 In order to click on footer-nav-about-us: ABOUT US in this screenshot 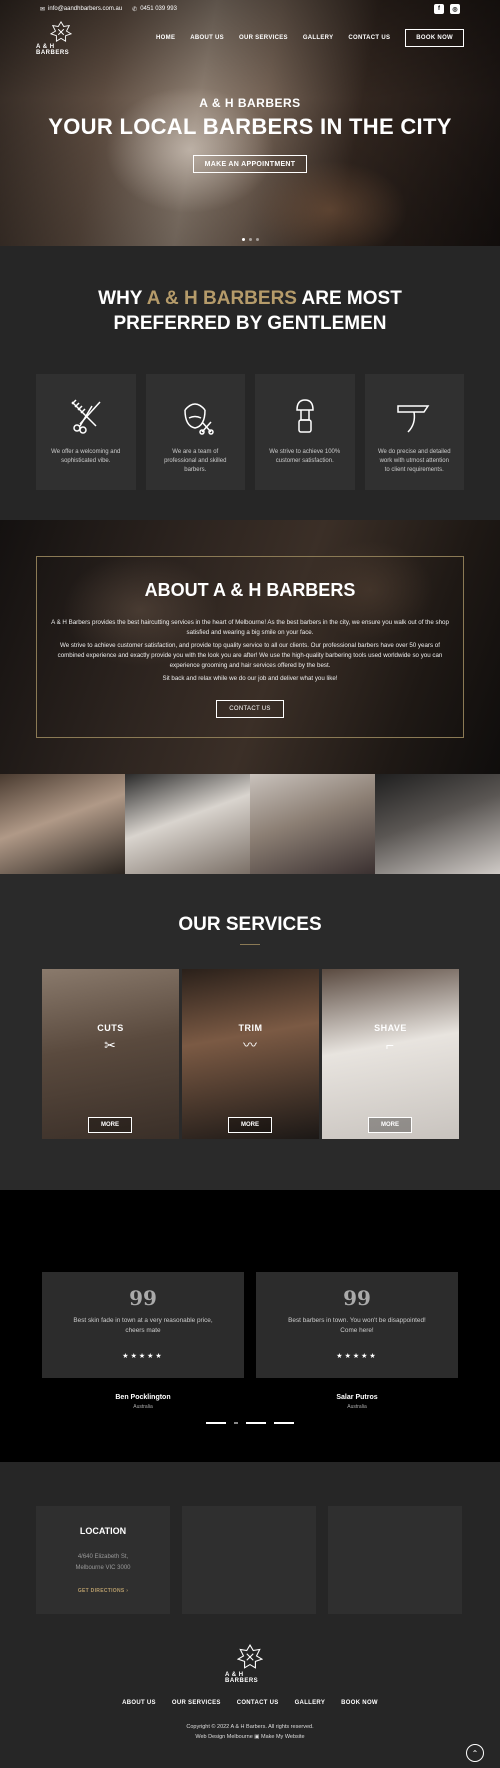, I will do `click(139, 1703)`.